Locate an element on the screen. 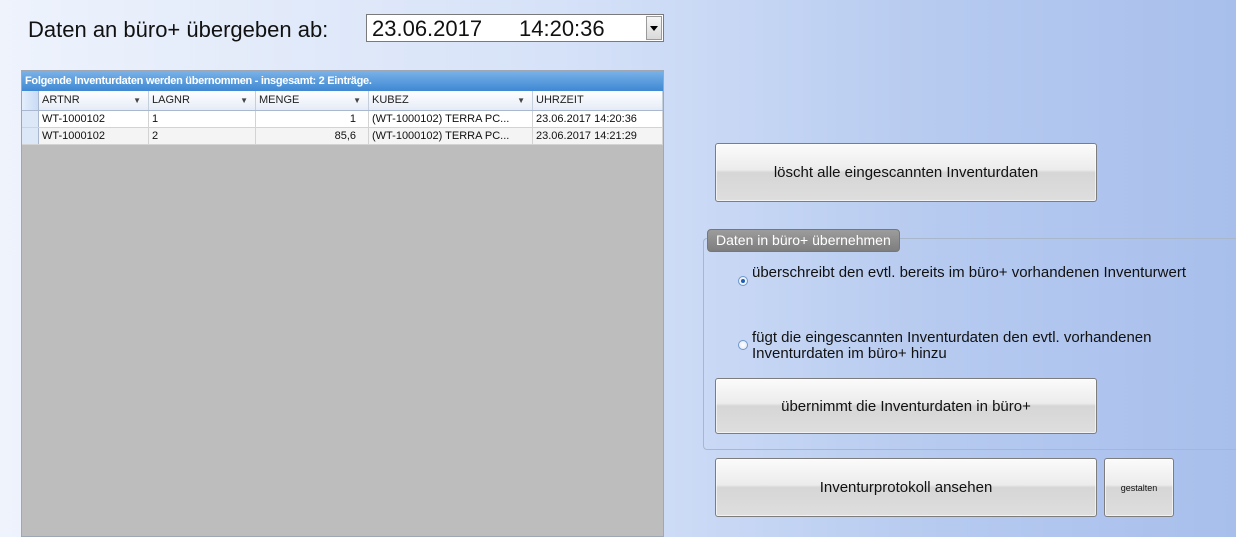  cell-menge: 1 is located at coordinates (312, 119).